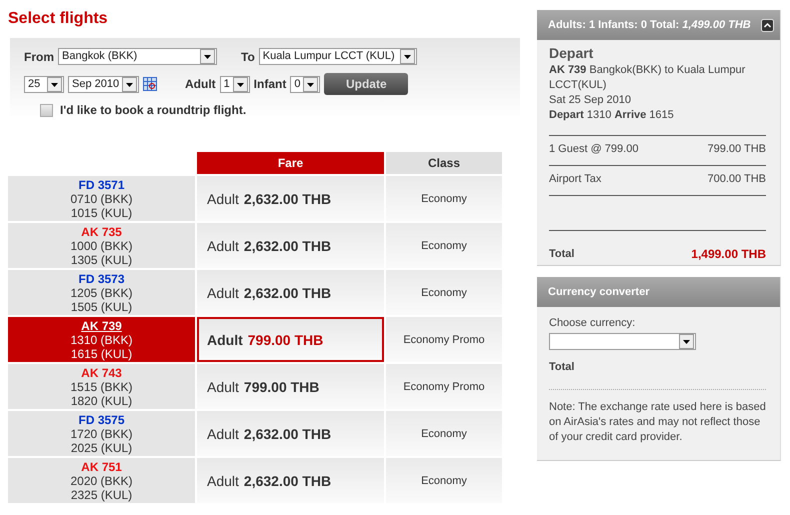 Image resolution: width=790 pixels, height=515 pixels. I want to click on infant-dropdown: 0, so click(305, 84).